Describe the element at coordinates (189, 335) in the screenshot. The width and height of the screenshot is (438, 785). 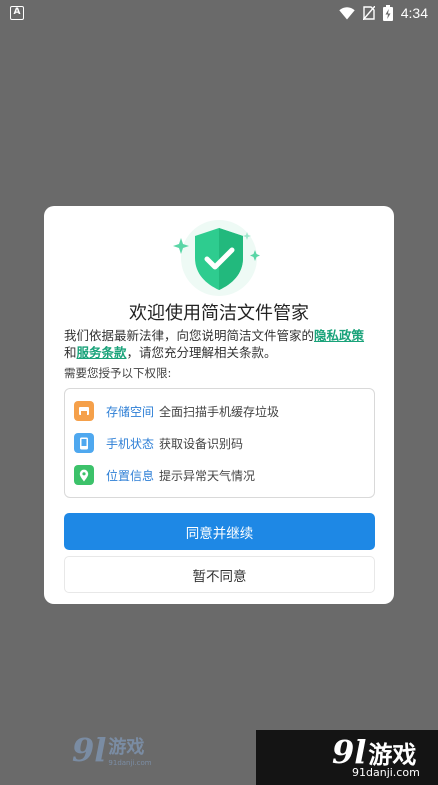
I see `intro-prefix: 我们依据最新法律，向您说明简洁文件管家的` at that location.